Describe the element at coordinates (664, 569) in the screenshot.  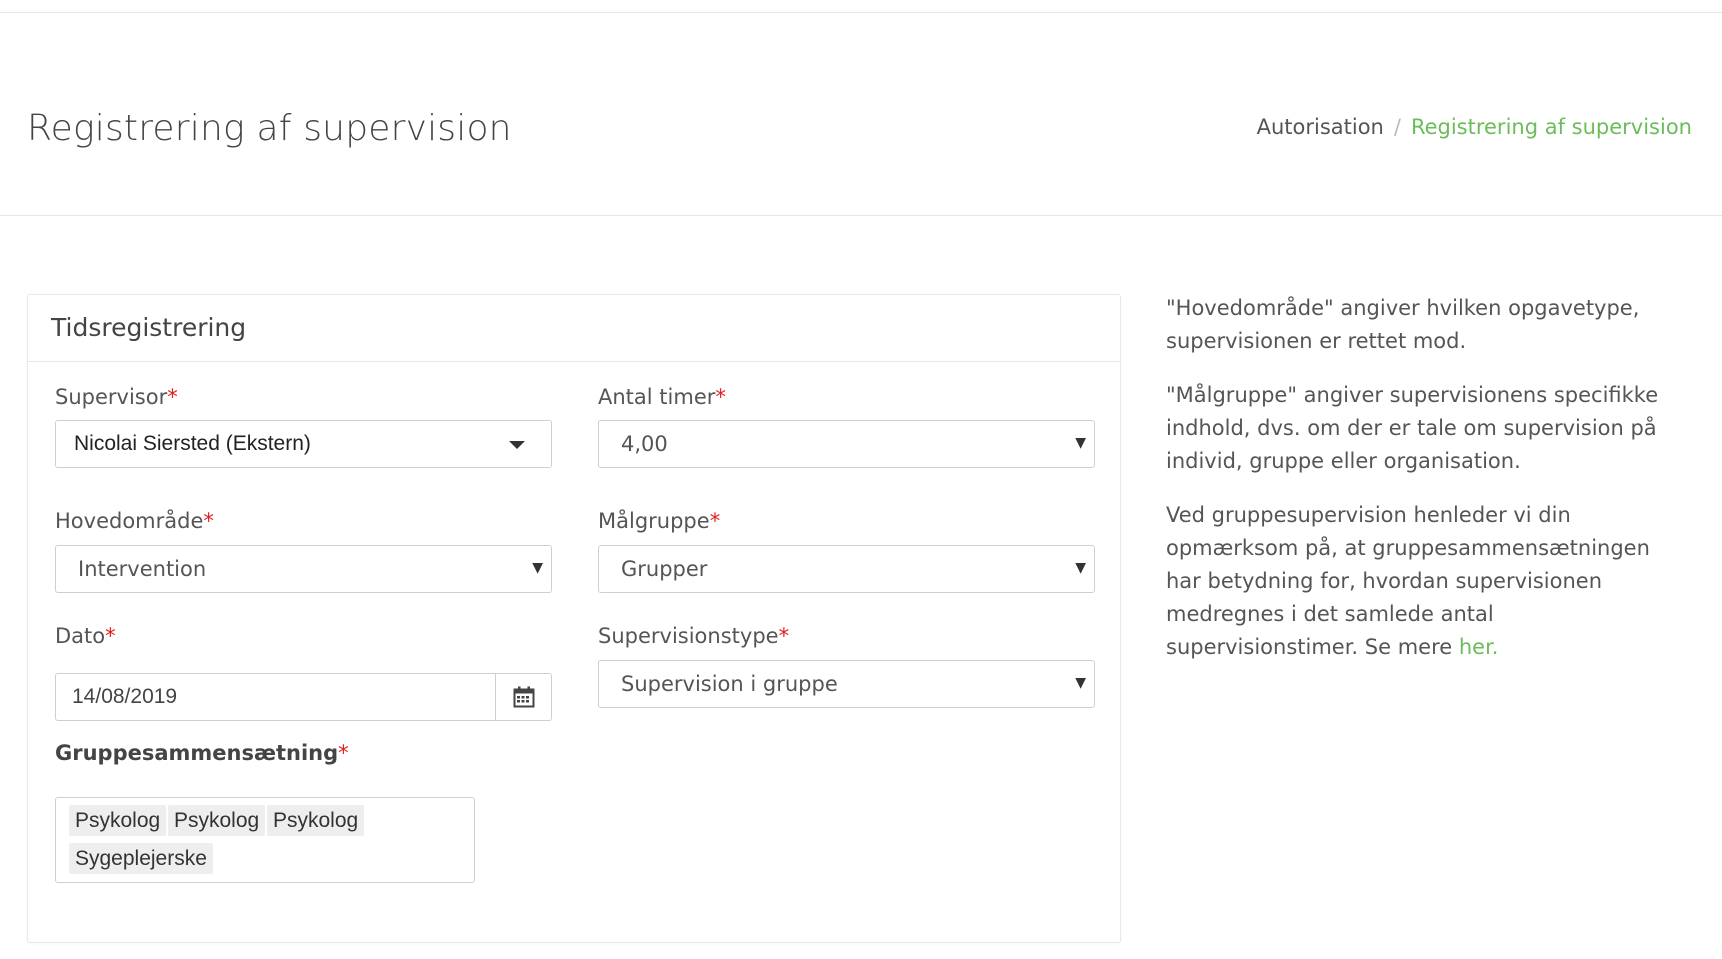
I see `maalgruppe-value: Grupper` at that location.